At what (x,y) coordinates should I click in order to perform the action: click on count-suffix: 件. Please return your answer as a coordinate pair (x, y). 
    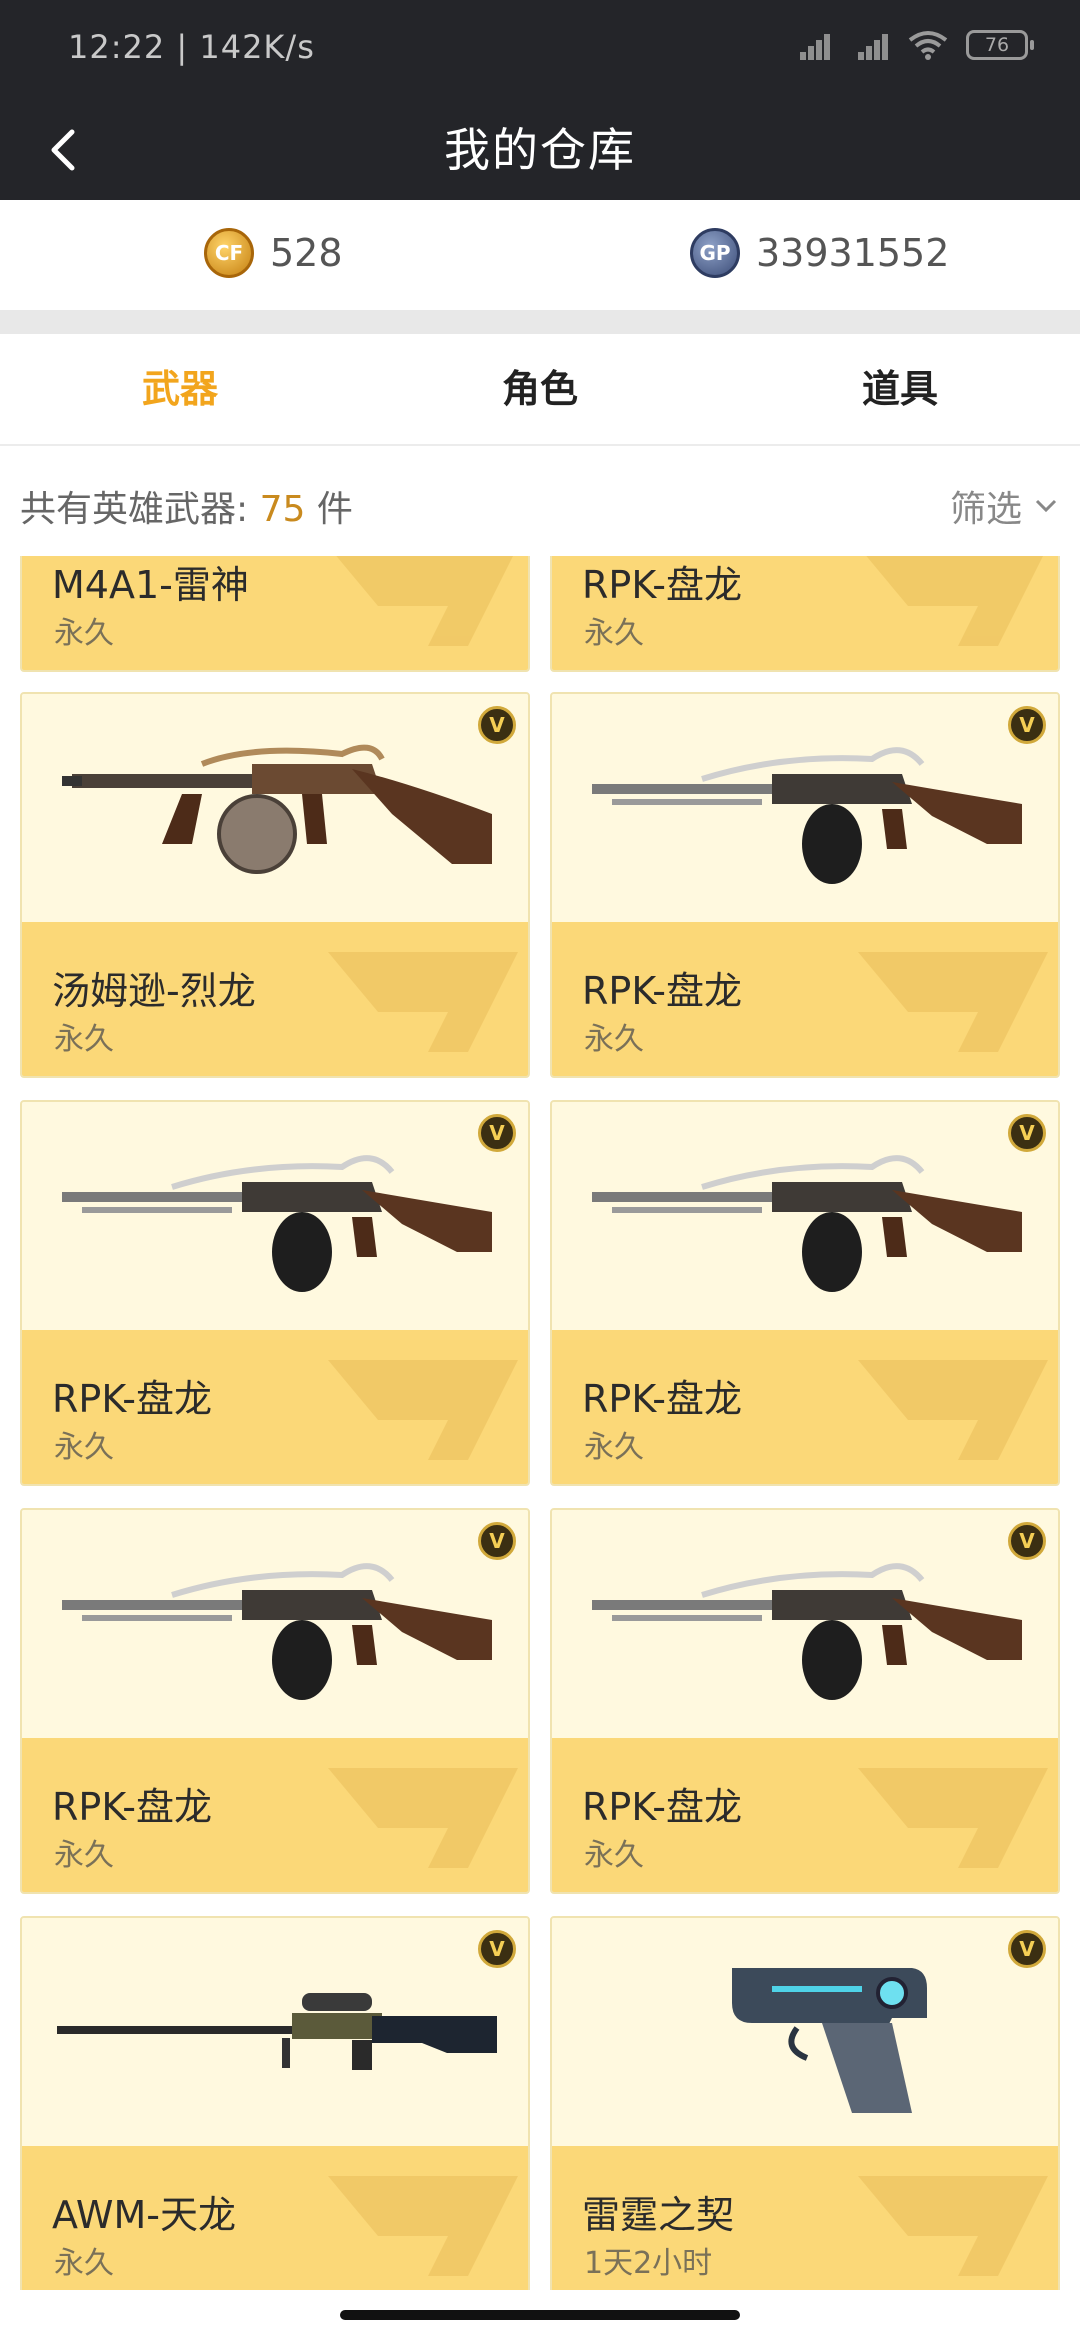
    Looking at the image, I should click on (329, 509).